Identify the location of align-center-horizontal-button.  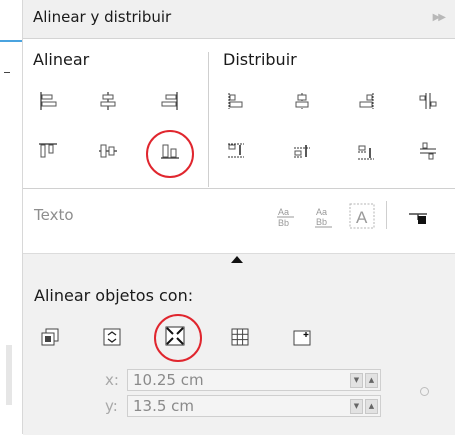
(108, 101).